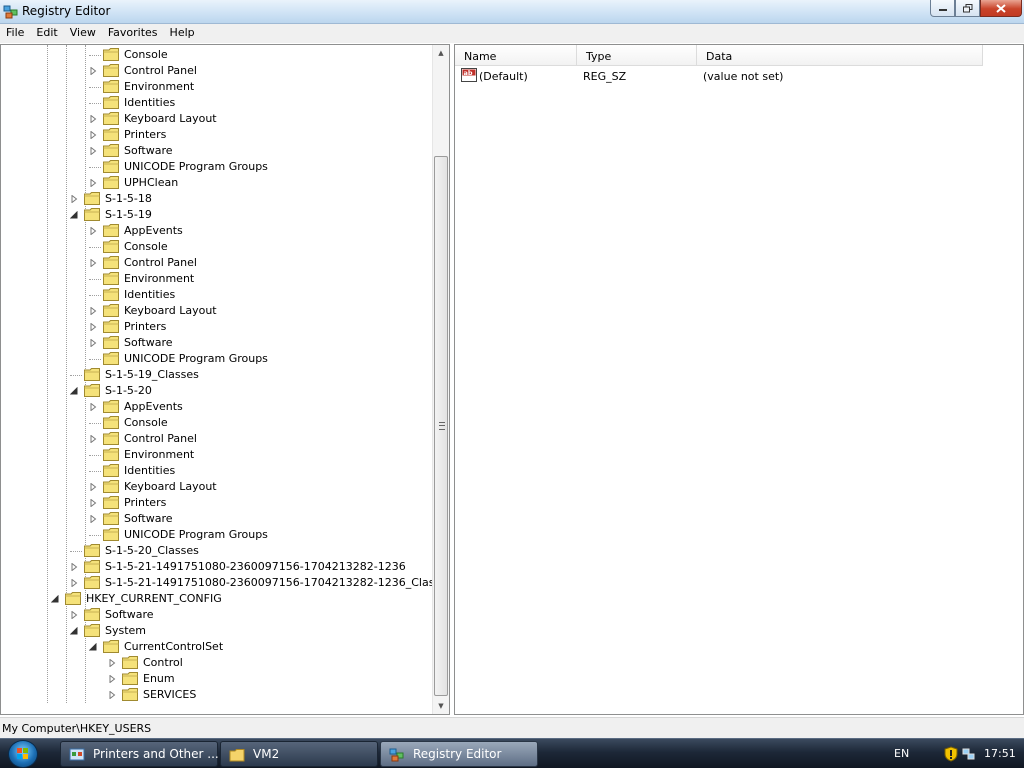 The image size is (1024, 768). Describe the element at coordinates (46, 33) in the screenshot. I see `menu-edit: Edit` at that location.